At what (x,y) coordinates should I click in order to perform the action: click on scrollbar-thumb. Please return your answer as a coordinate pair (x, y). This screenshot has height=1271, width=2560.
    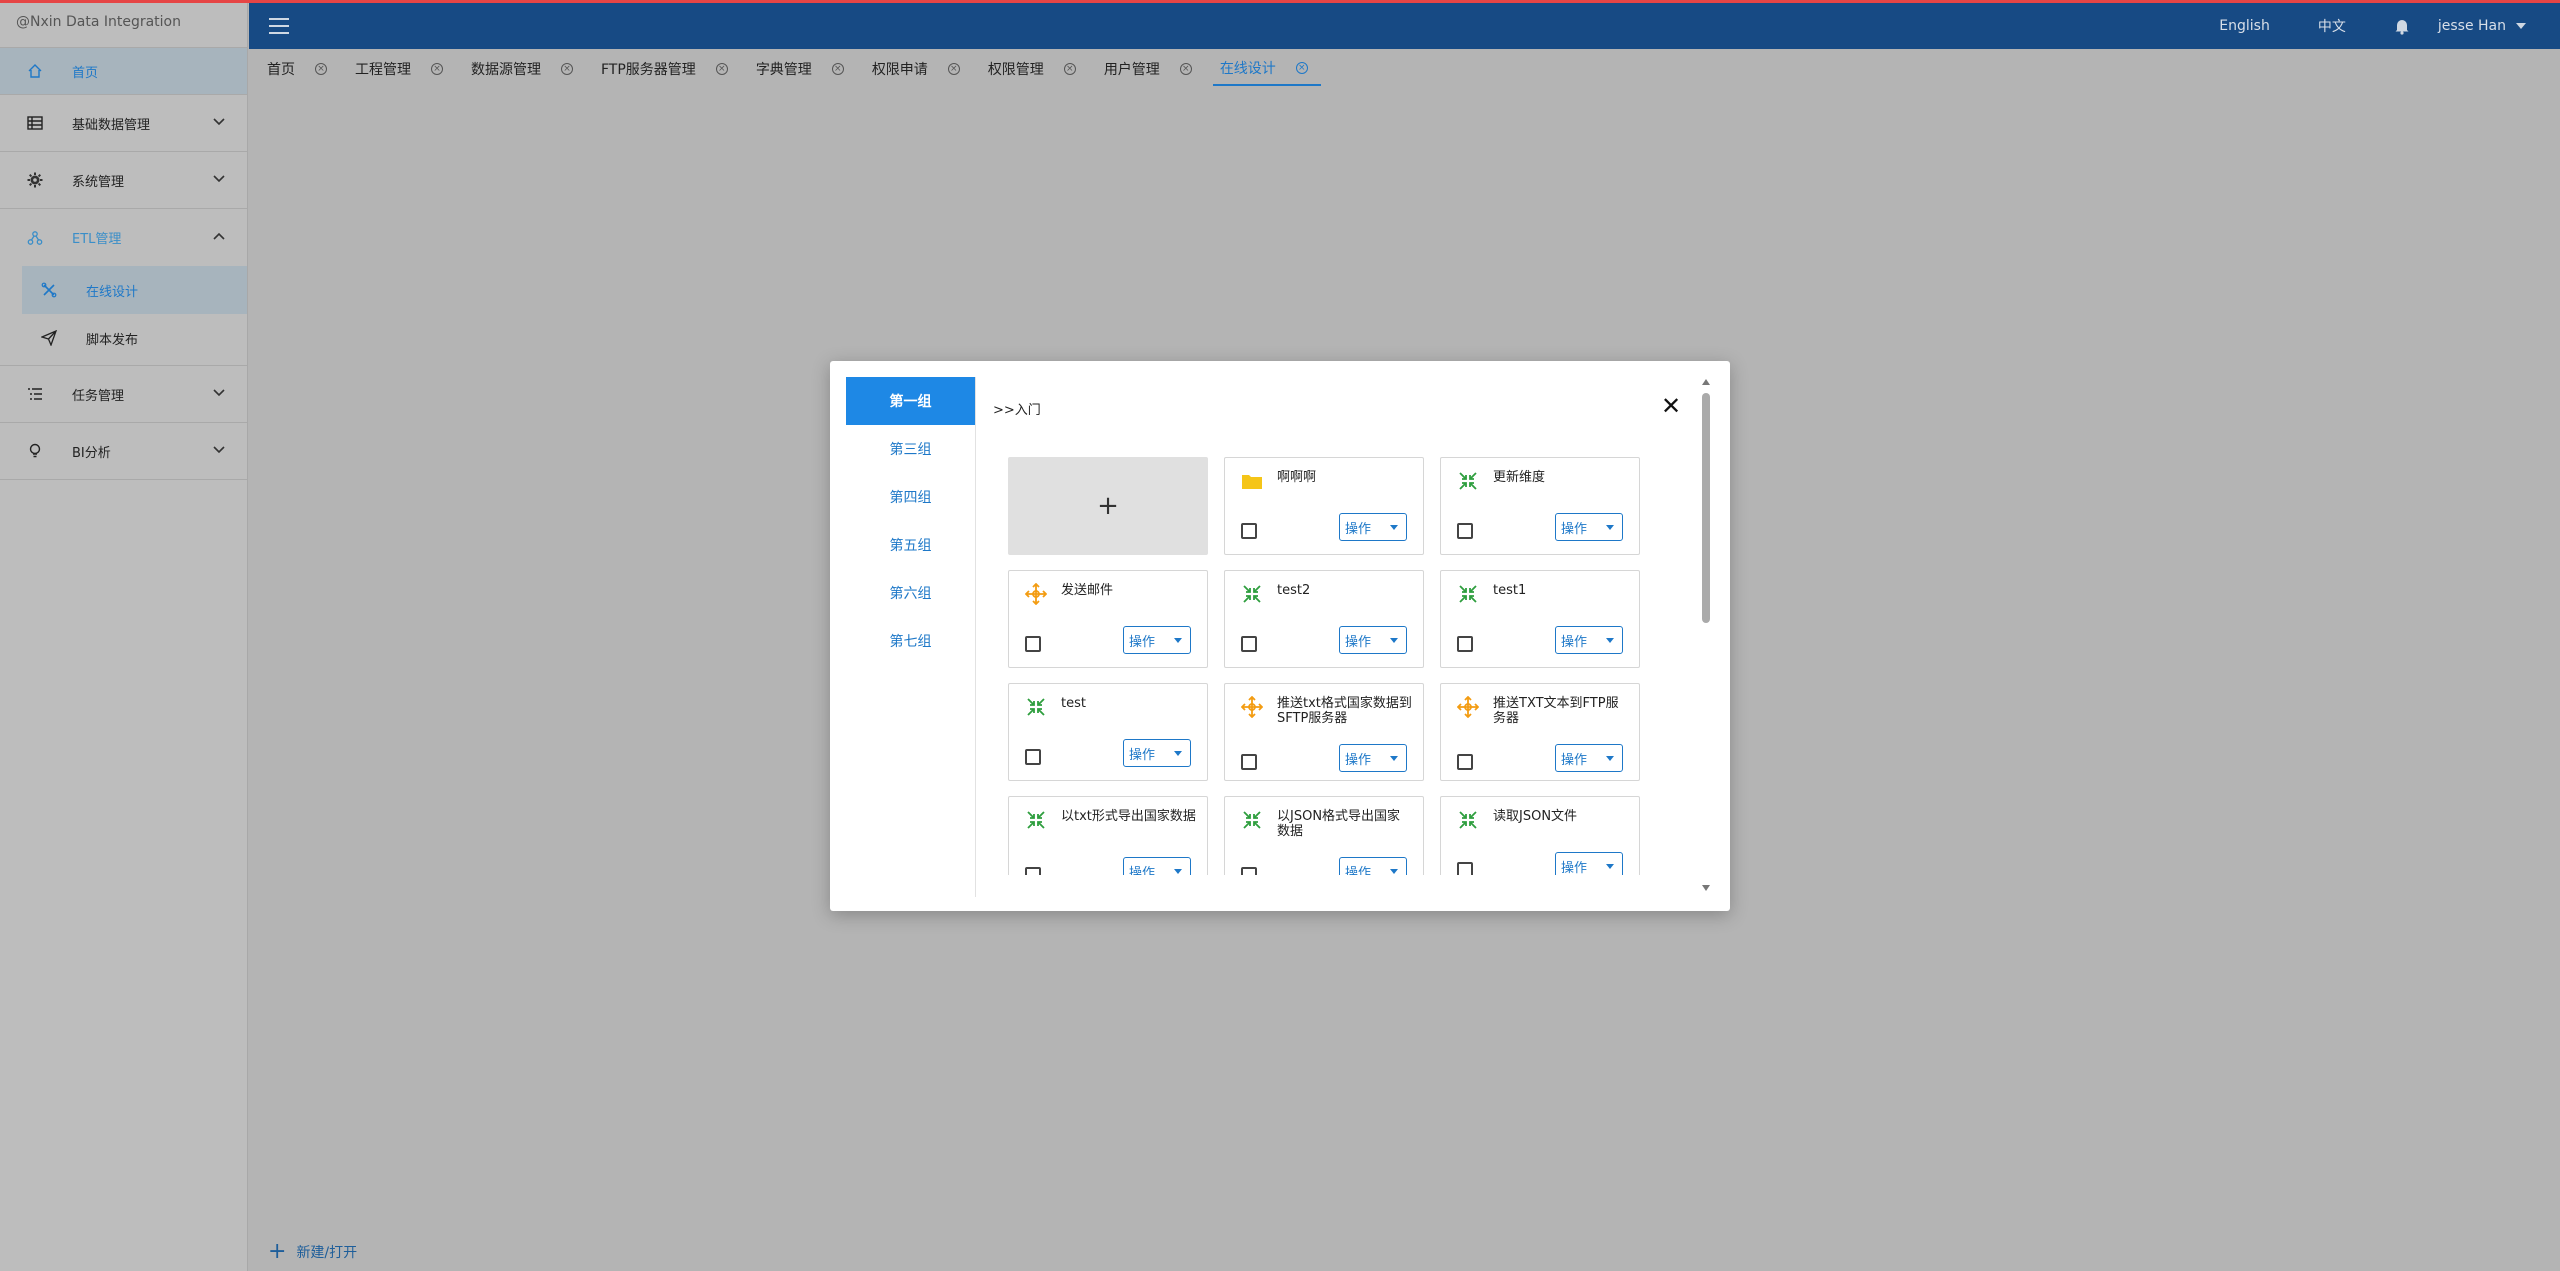
    Looking at the image, I should click on (1706, 508).